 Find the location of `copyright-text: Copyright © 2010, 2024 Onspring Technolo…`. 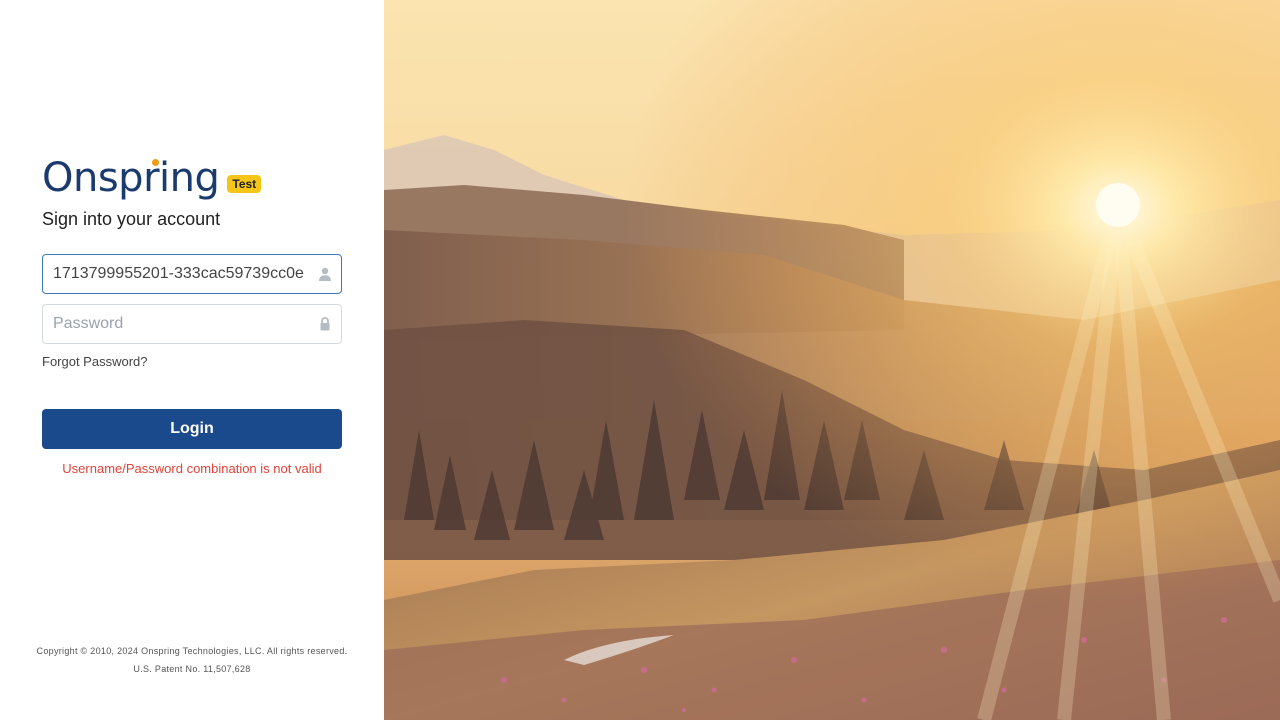

copyright-text: Copyright © 2010, 2024 Onspring Technolo… is located at coordinates (192, 651).